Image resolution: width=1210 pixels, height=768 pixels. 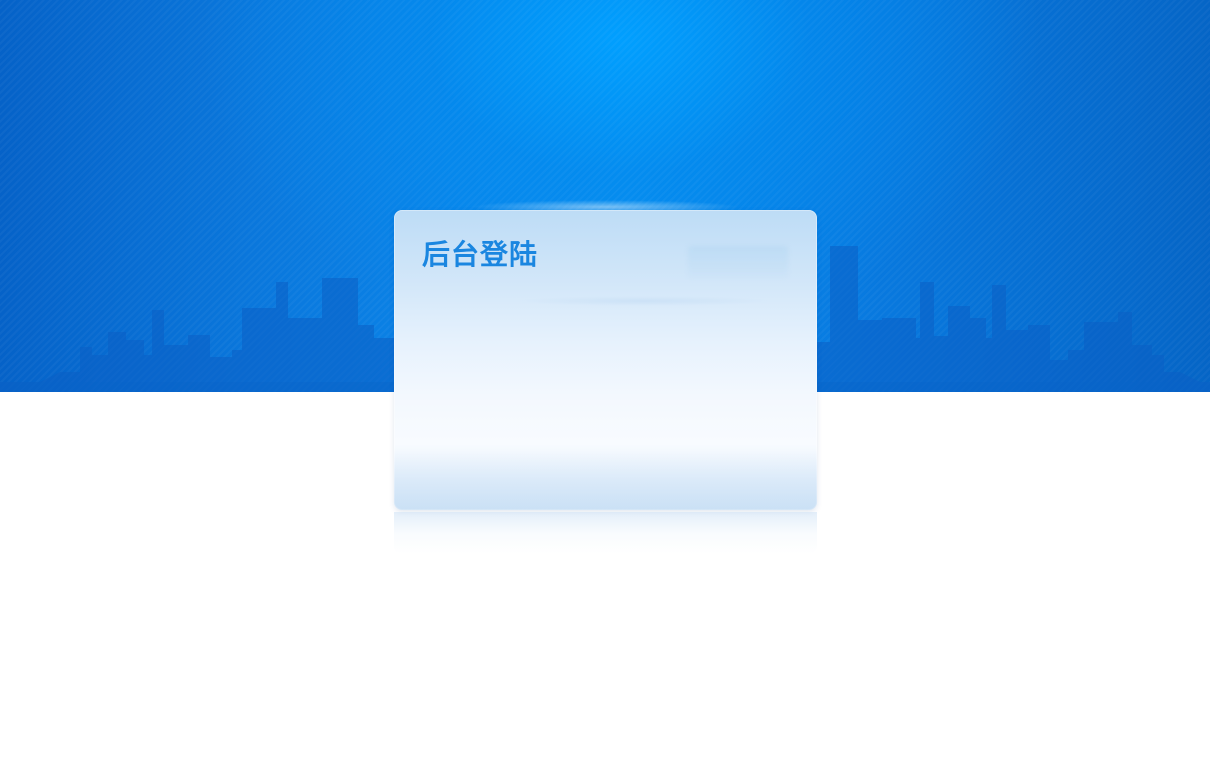 What do you see at coordinates (738, 262) in the screenshot?
I see `panel-highlight` at bounding box center [738, 262].